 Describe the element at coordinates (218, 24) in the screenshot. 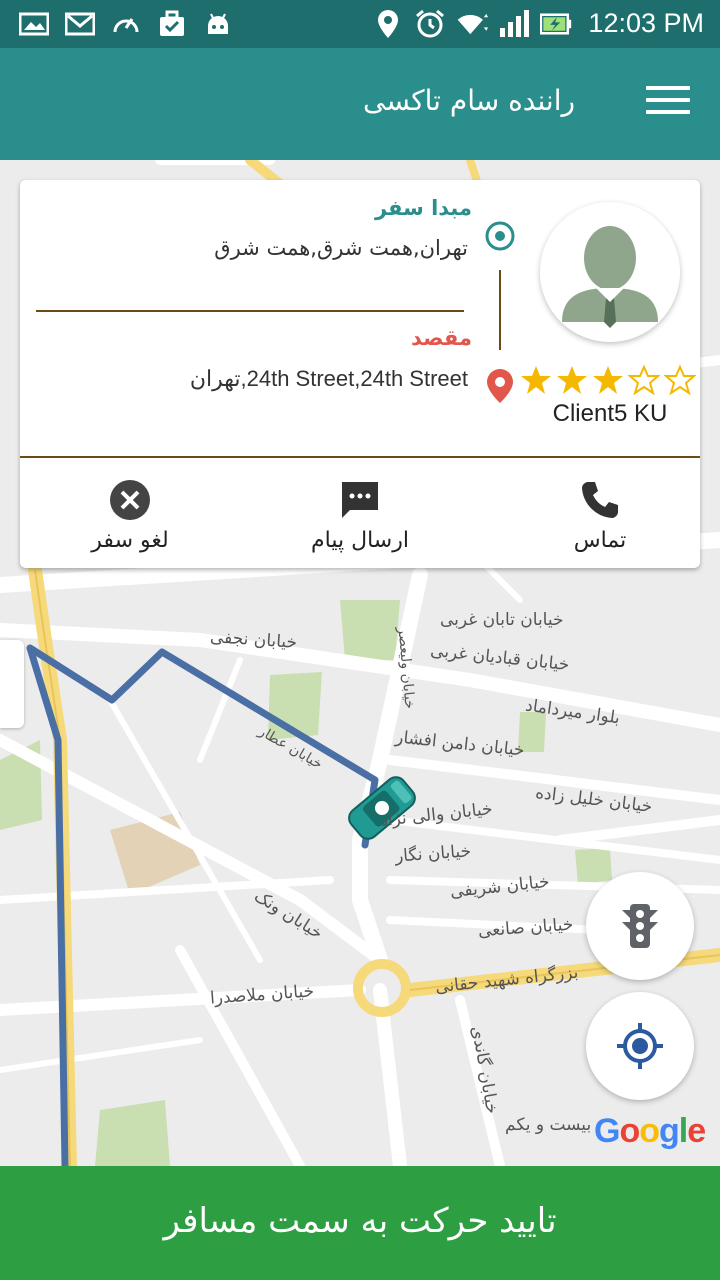

I see `android-icon` at that location.